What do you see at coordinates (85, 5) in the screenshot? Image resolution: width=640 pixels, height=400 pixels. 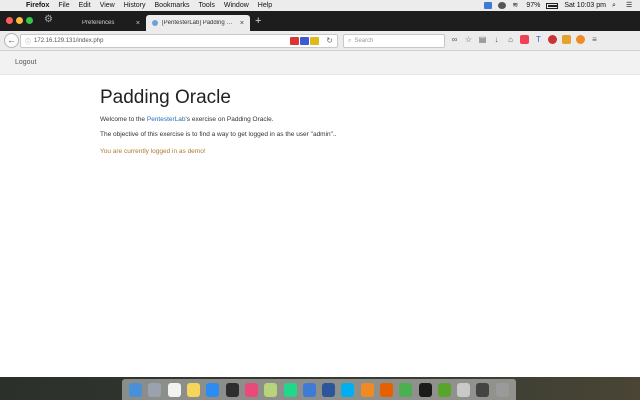 I see `menu-edit: Edit` at bounding box center [85, 5].